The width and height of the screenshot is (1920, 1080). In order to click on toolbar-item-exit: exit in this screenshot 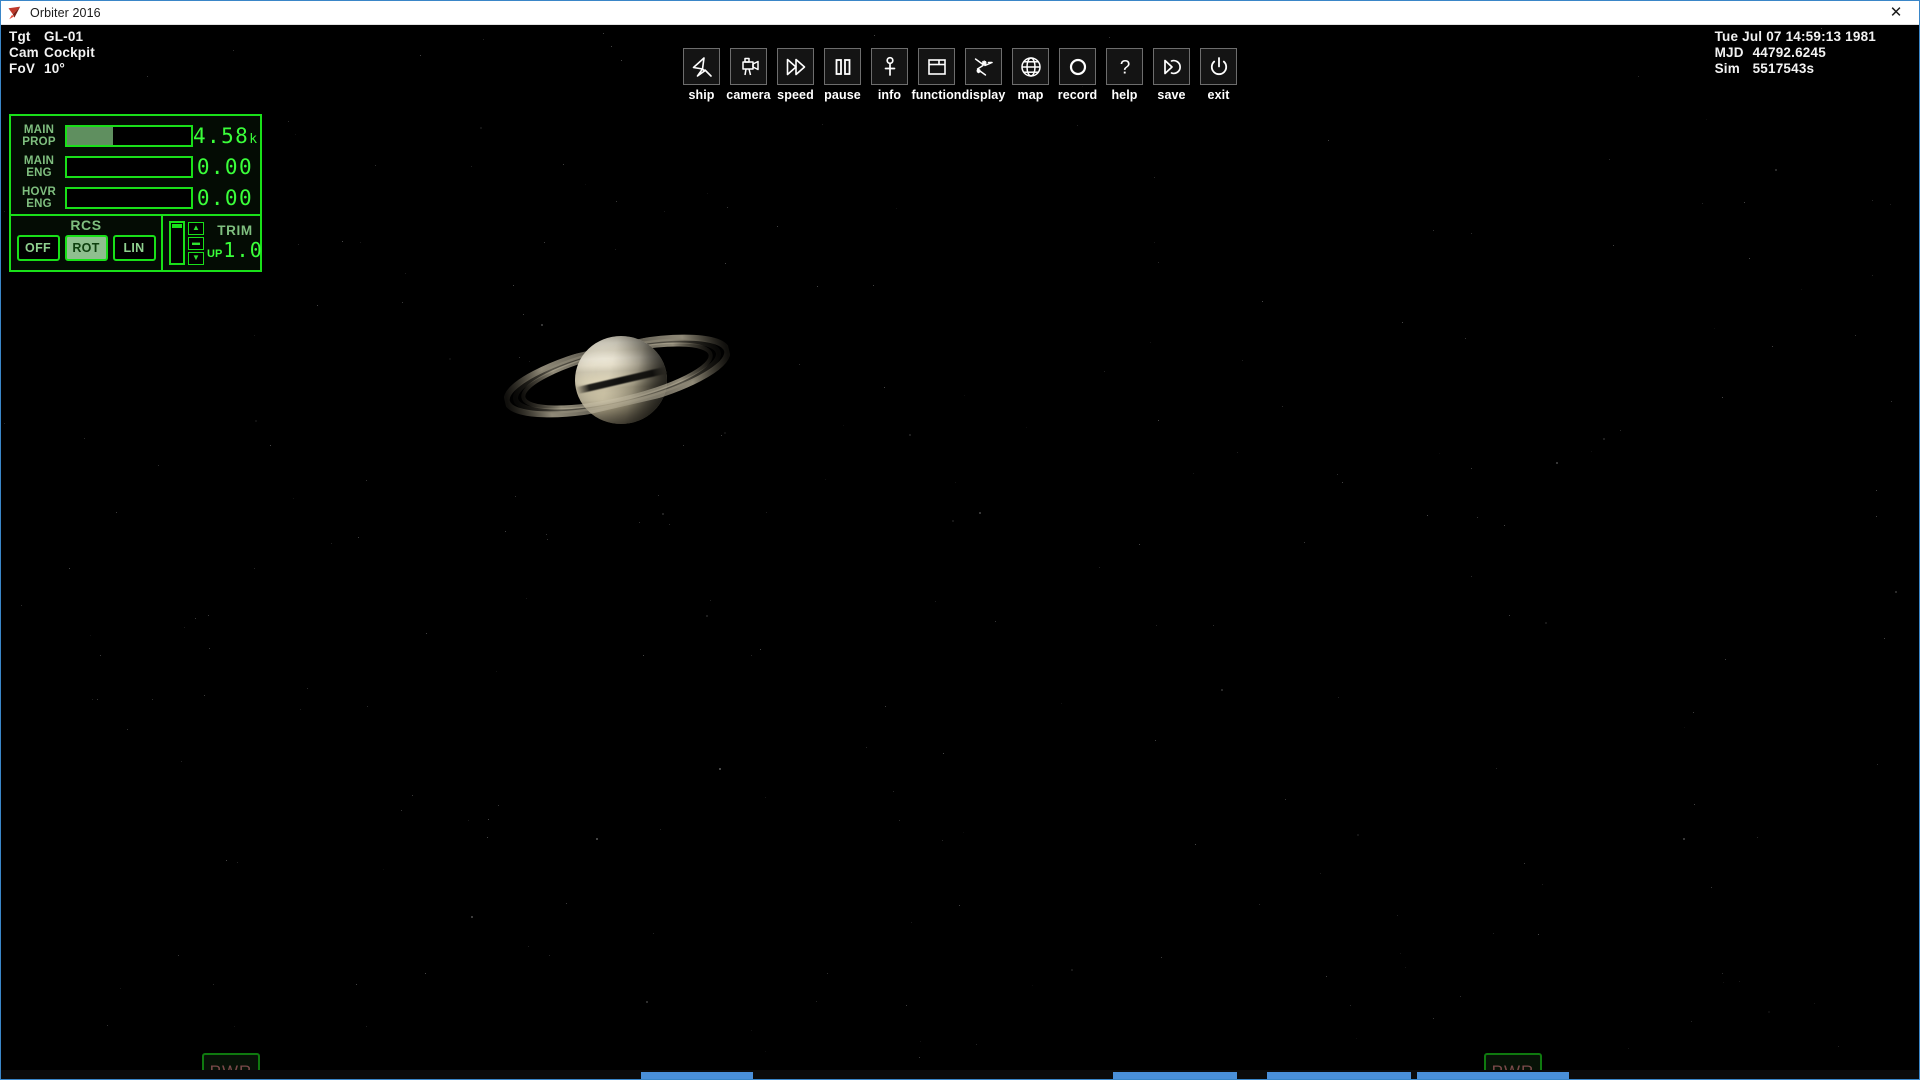, I will do `click(1218, 75)`.